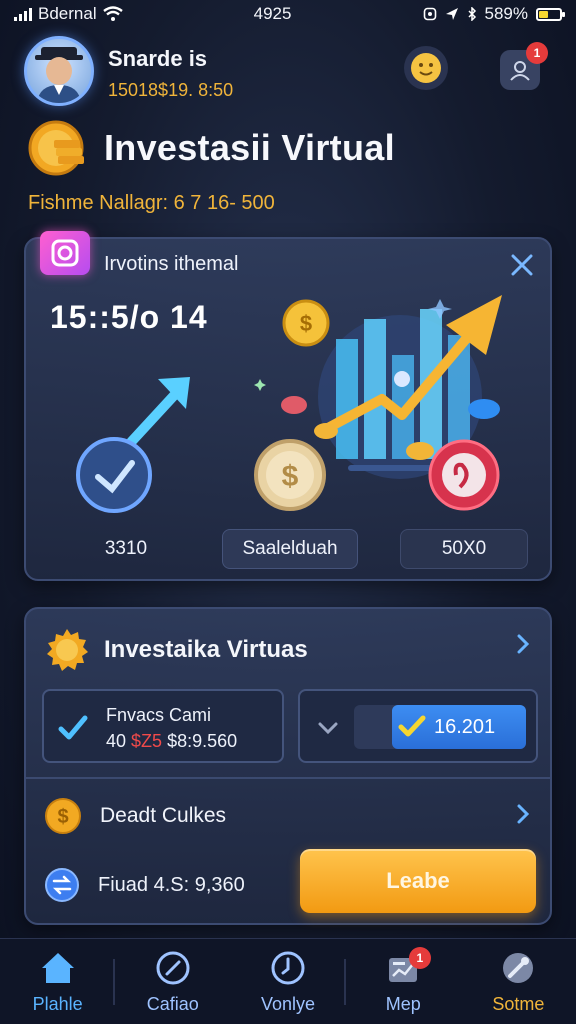  I want to click on fund-change: $Z5, so click(147, 741).